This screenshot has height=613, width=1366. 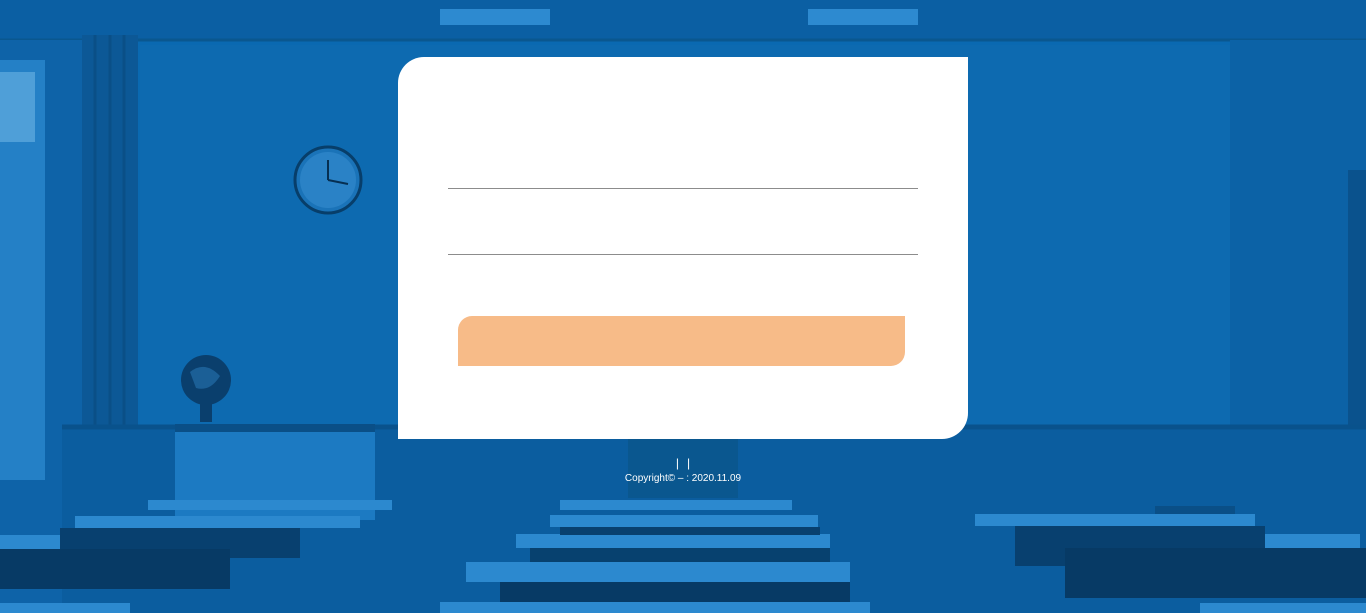 I want to click on footer-links: | |, so click(x=683, y=463).